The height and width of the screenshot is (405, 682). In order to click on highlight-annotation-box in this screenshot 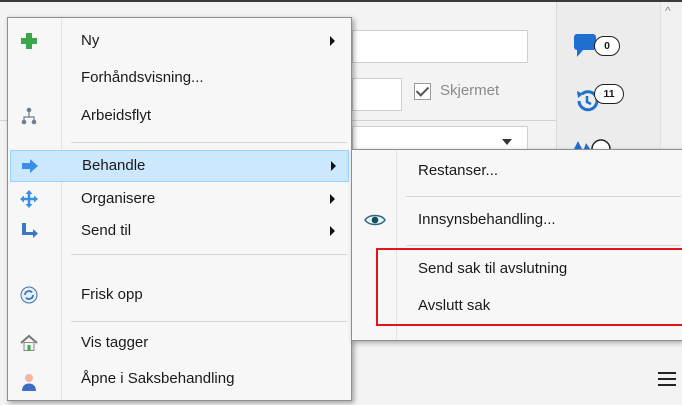, I will do `click(529, 287)`.